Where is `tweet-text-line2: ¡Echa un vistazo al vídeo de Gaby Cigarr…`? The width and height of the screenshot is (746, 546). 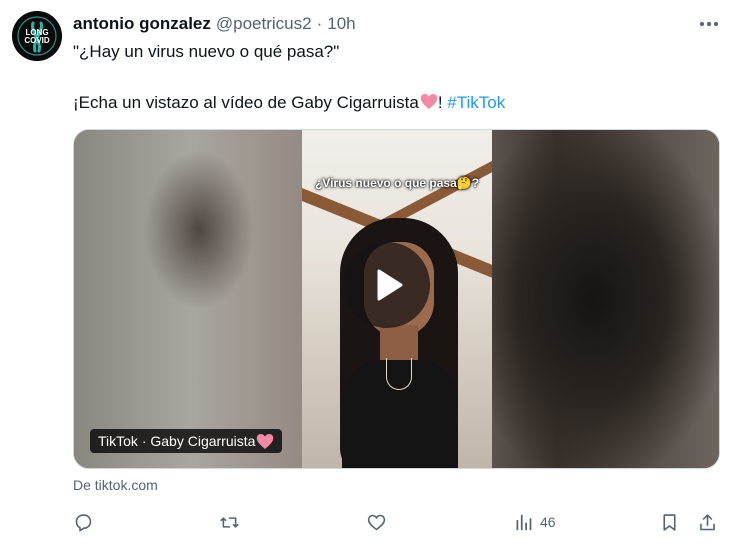
tweet-text-line2: ¡Echa un vistazo al vídeo de Gaby Cigarr… is located at coordinates (289, 104).